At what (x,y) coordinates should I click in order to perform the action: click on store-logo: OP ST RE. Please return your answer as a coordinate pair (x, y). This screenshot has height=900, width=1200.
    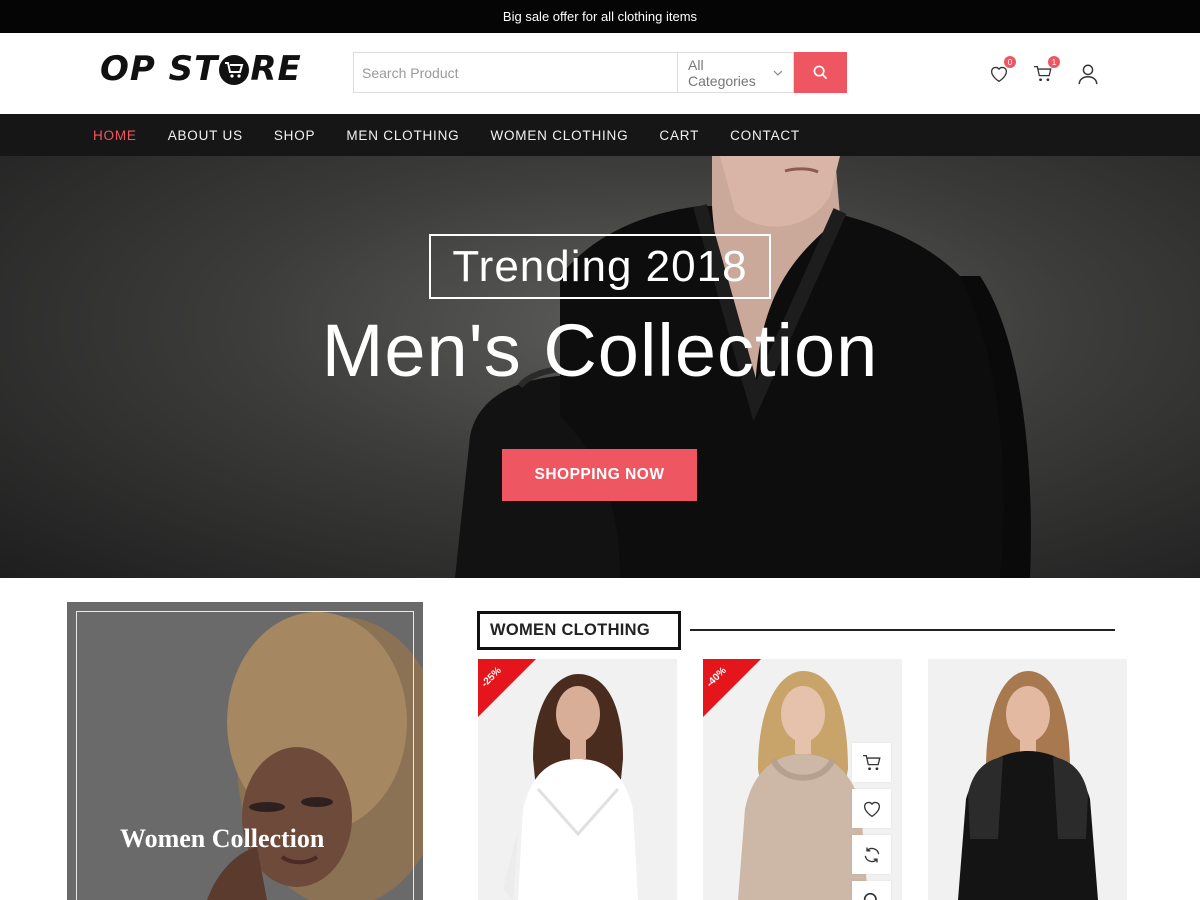
    Looking at the image, I should click on (201, 69).